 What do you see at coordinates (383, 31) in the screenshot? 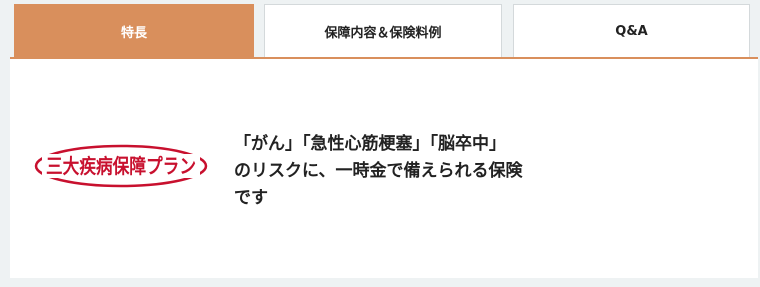
I see `tab-coverage-and-premium-examples: 保障内容＆保険料例` at bounding box center [383, 31].